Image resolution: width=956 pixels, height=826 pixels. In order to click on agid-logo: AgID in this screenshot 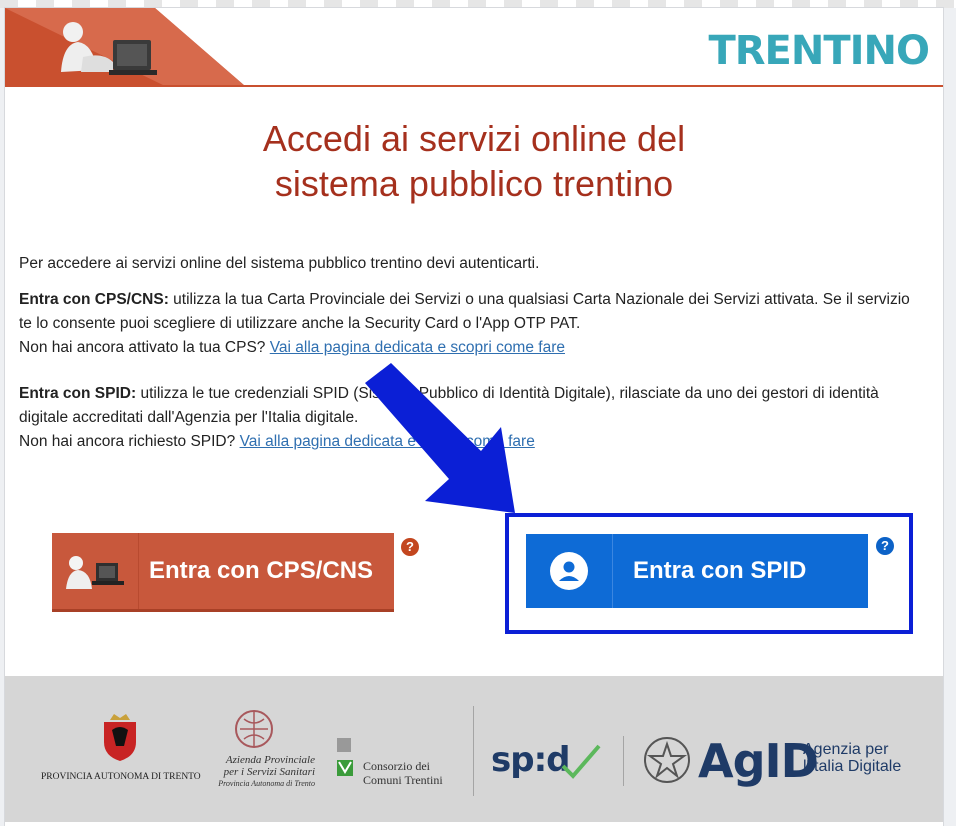, I will do `click(758, 761)`.